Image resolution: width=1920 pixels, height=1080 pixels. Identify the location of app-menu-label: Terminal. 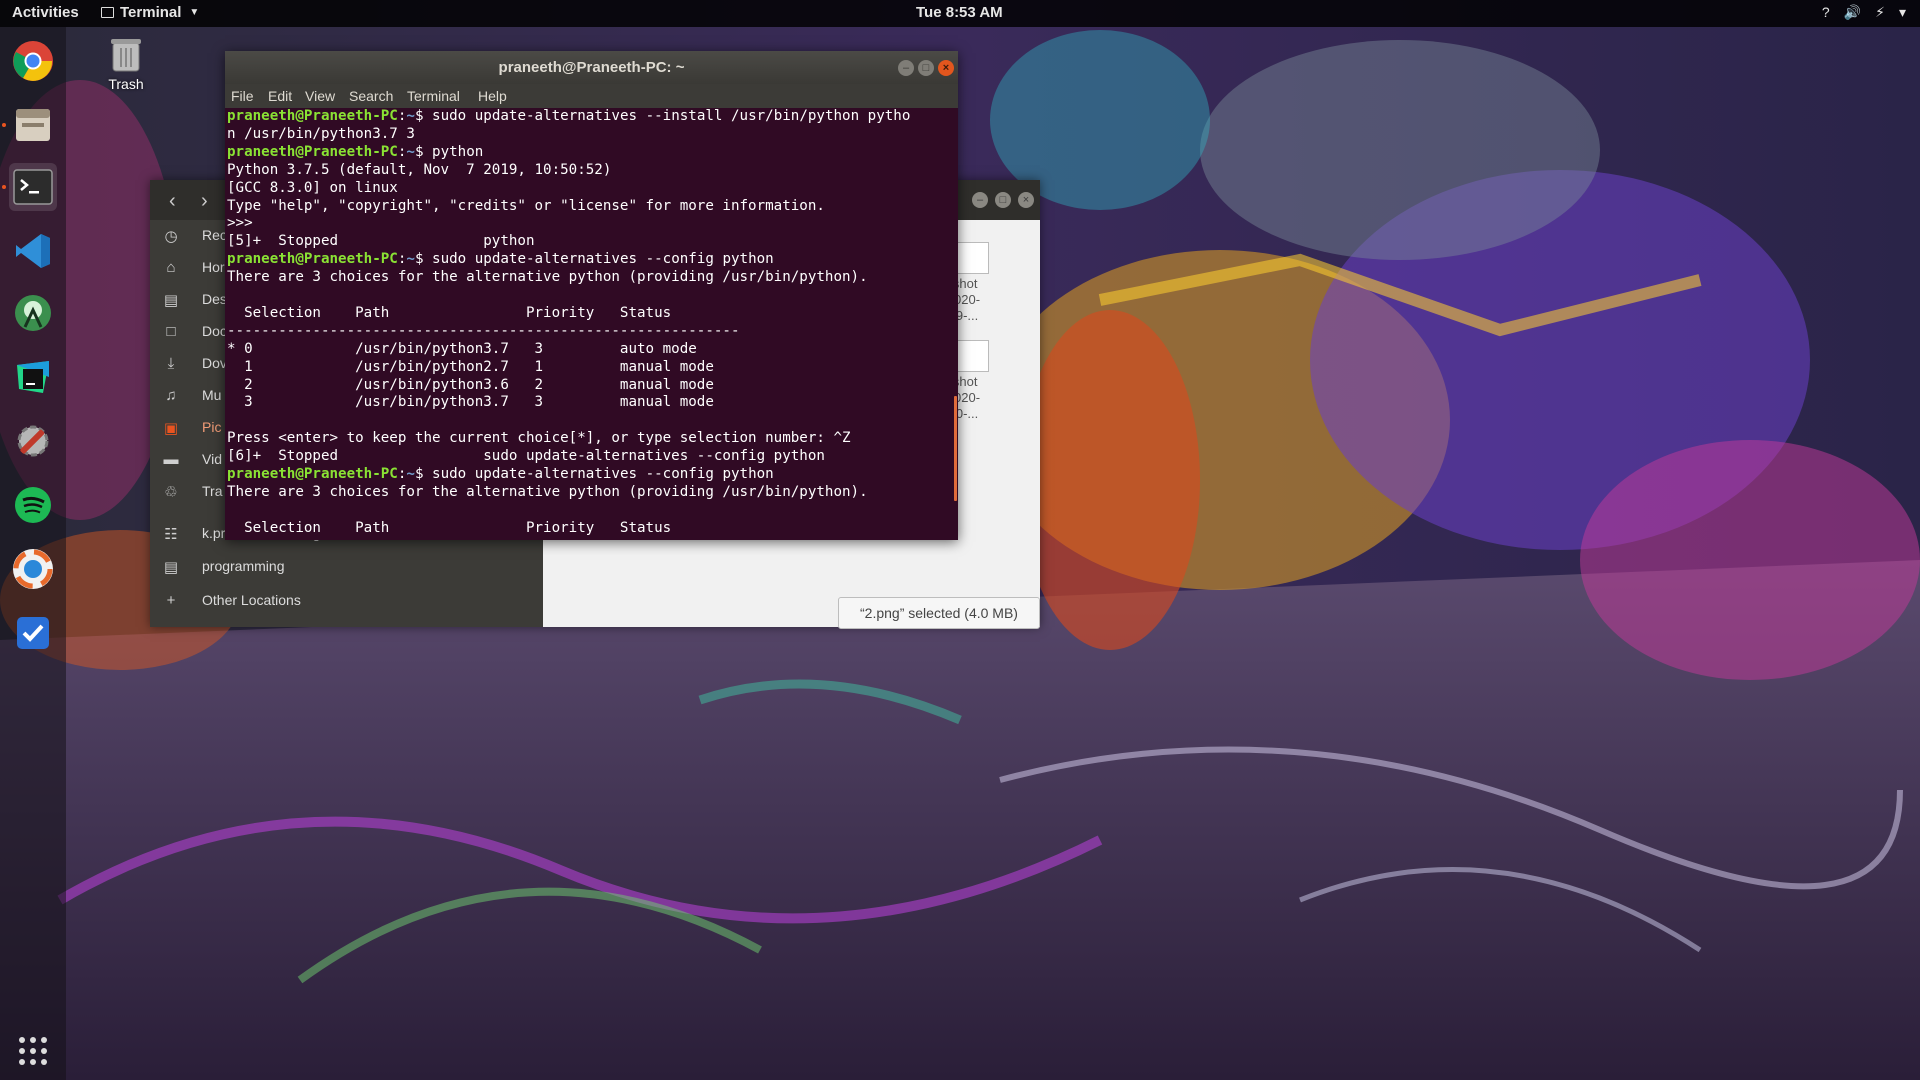
(151, 12).